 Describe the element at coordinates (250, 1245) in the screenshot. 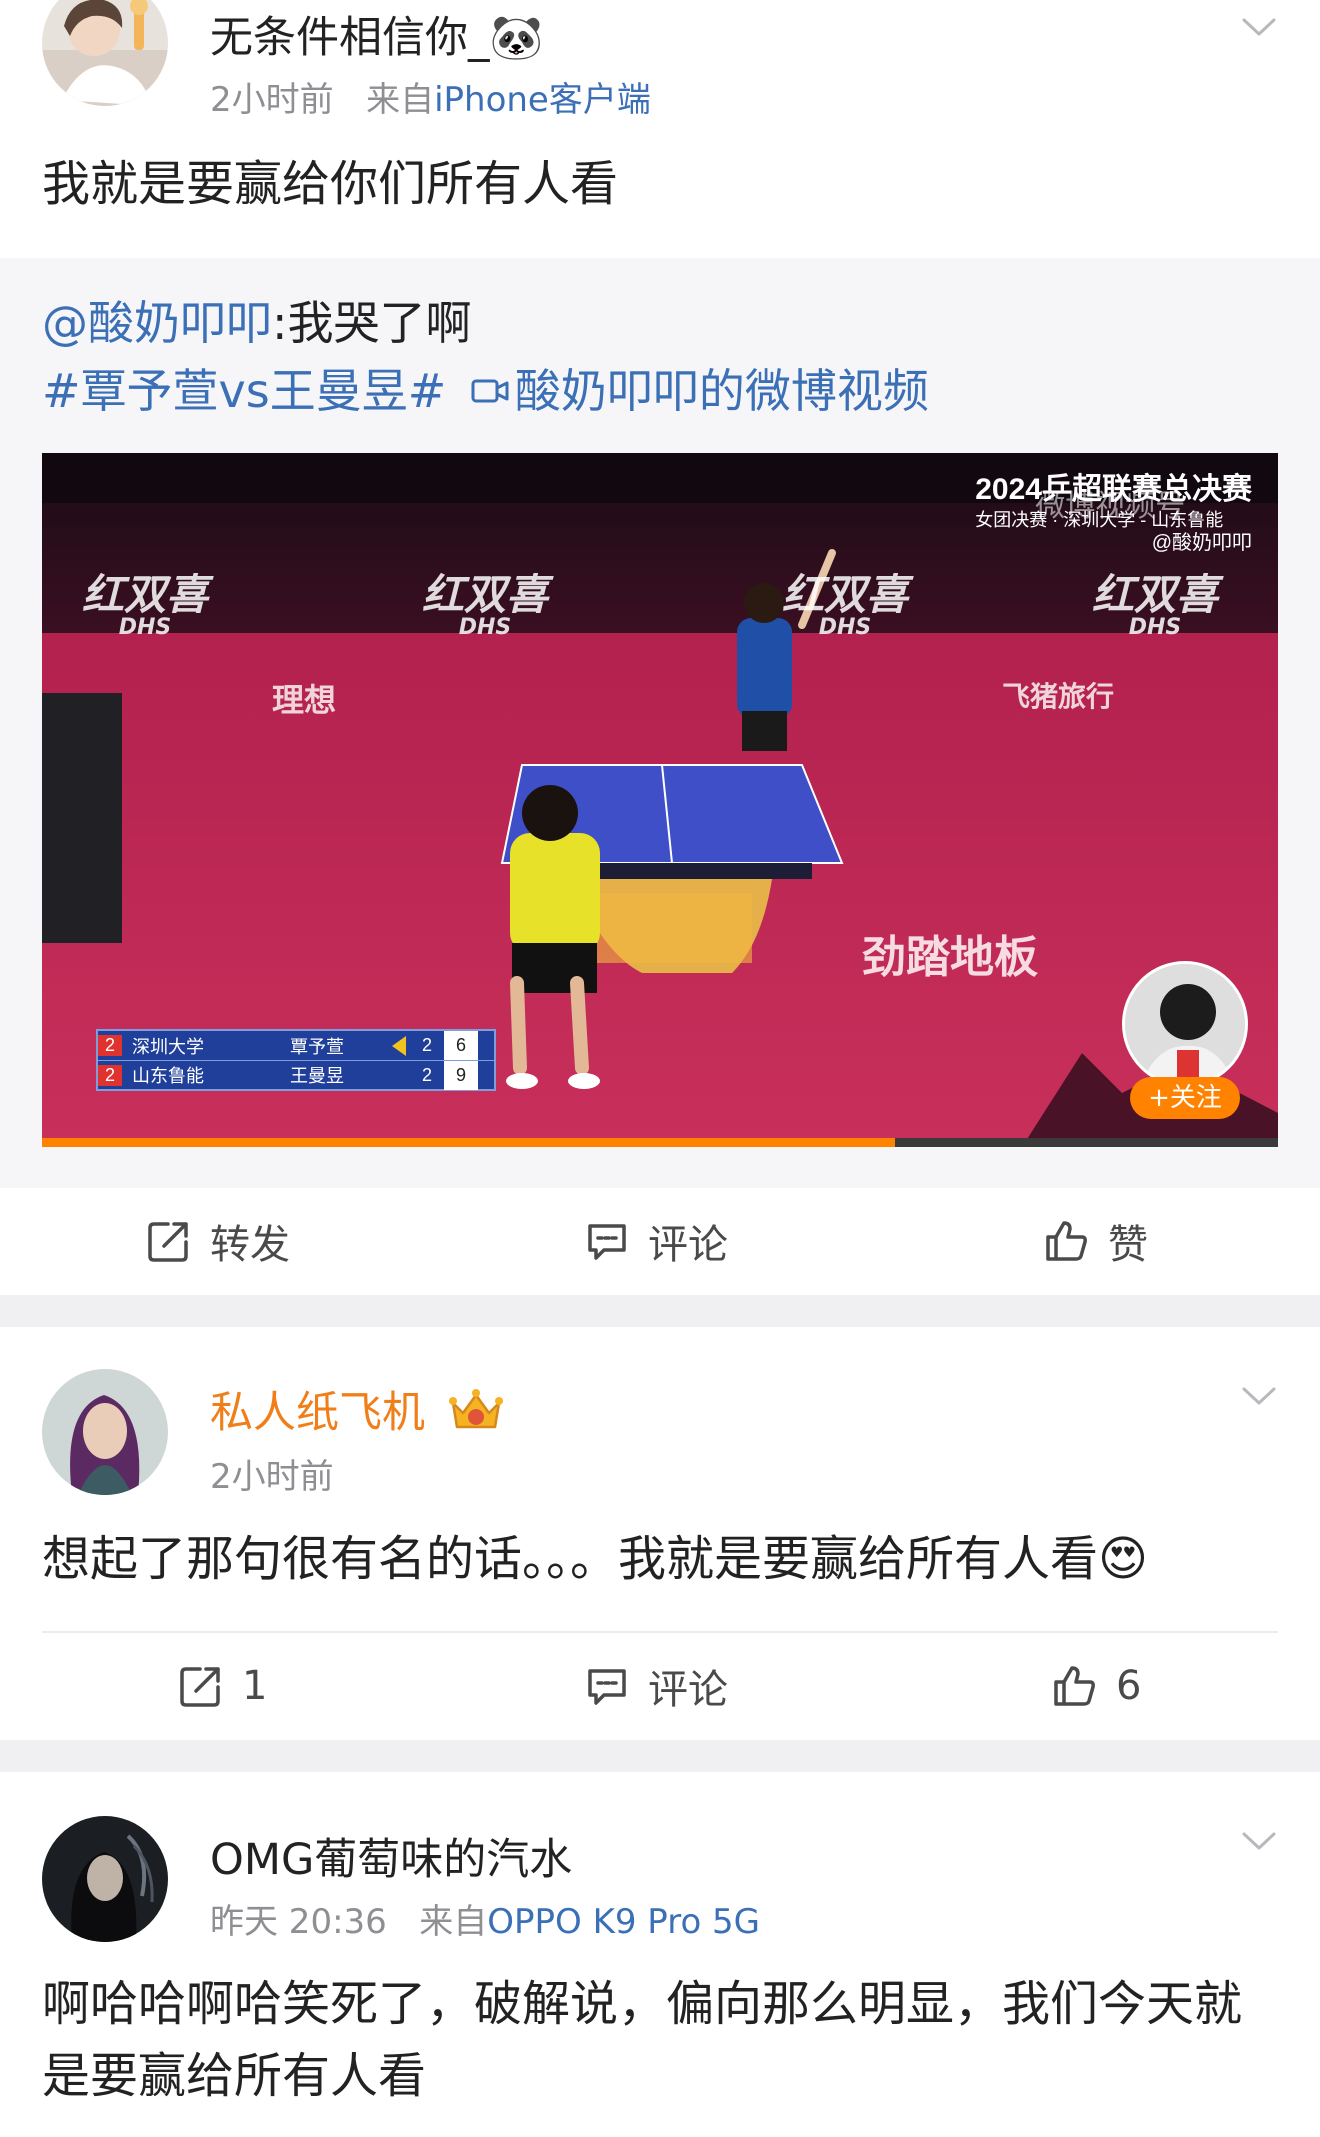

I see `repost-label: 转发` at that location.